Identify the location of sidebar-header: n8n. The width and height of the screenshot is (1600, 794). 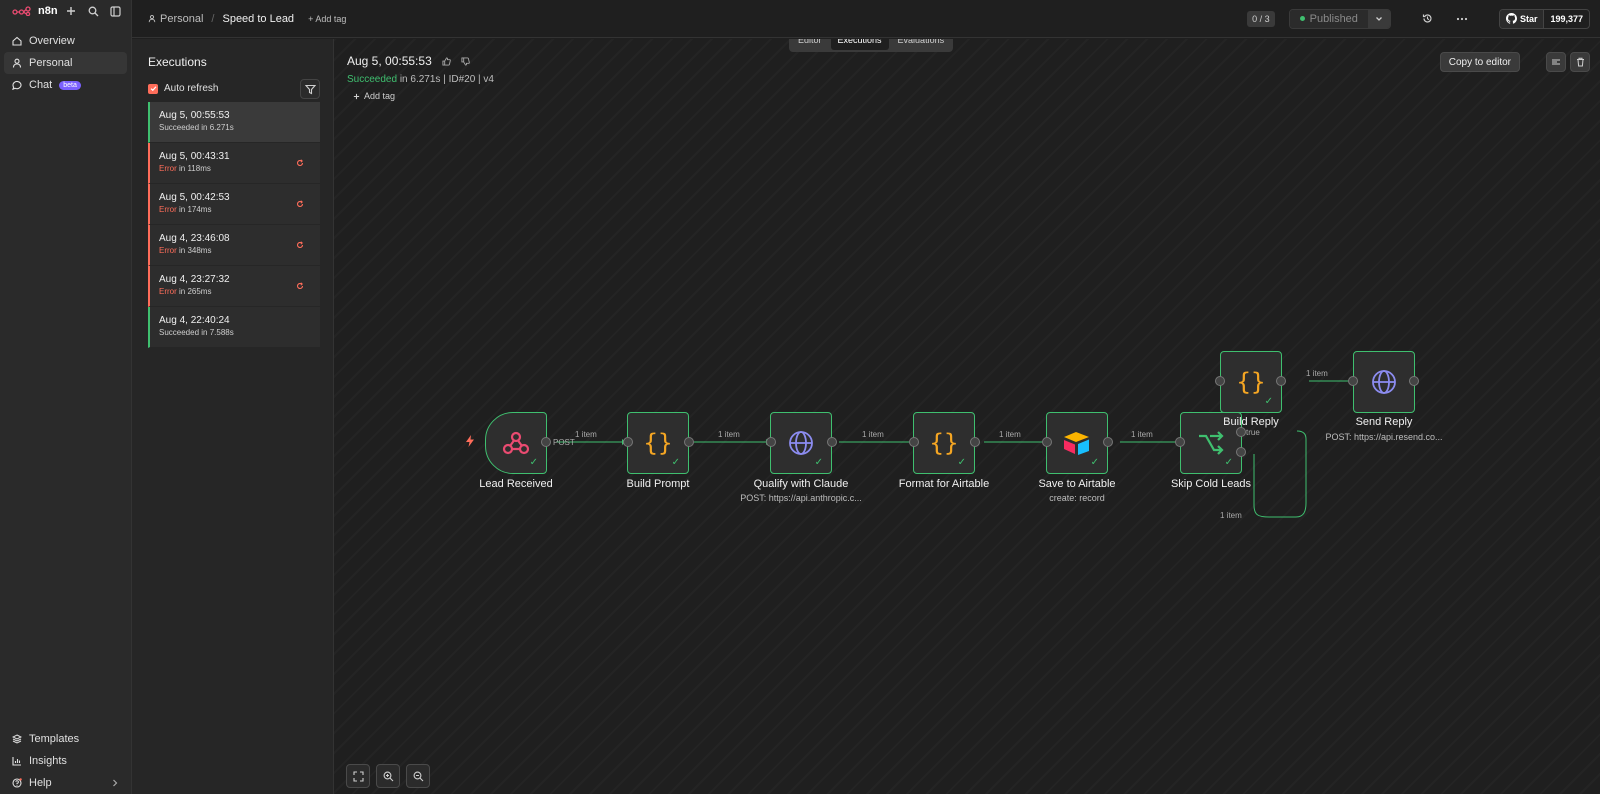
(65, 11).